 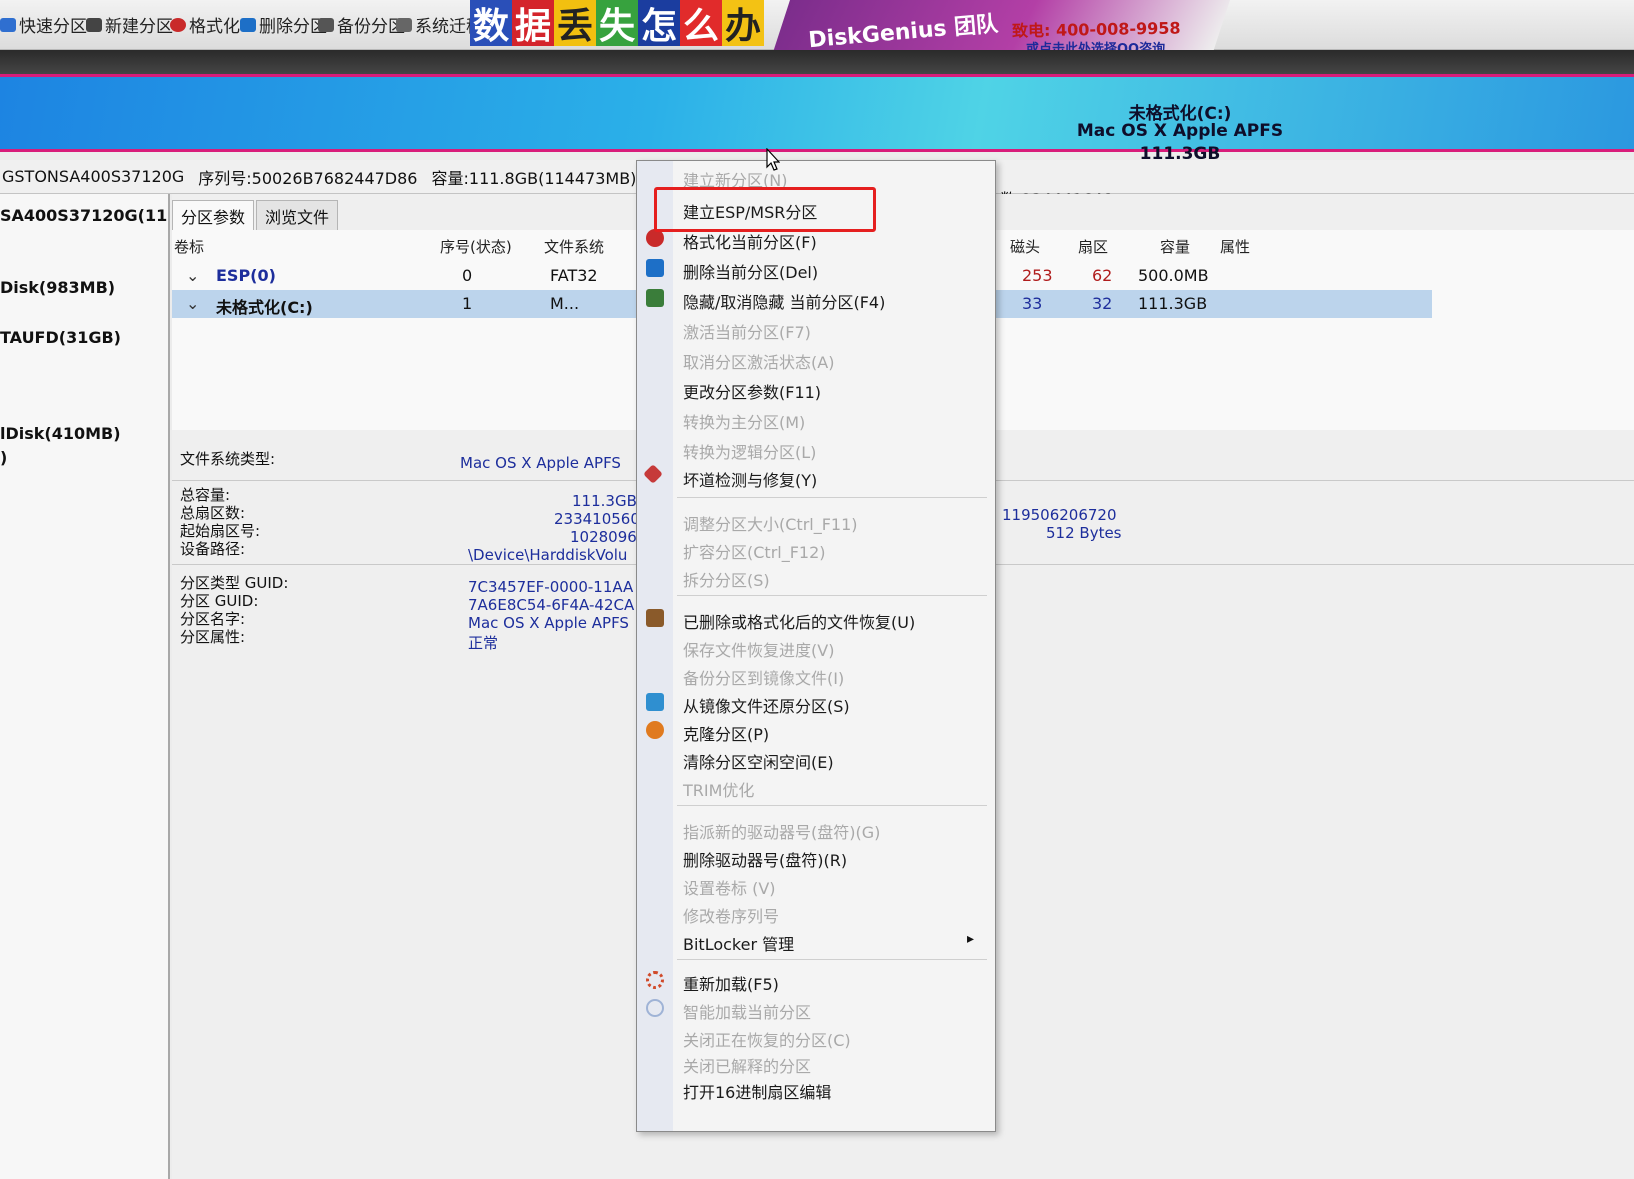 What do you see at coordinates (193, 275) in the screenshot?
I see `tree-expand-icon: ⌄` at bounding box center [193, 275].